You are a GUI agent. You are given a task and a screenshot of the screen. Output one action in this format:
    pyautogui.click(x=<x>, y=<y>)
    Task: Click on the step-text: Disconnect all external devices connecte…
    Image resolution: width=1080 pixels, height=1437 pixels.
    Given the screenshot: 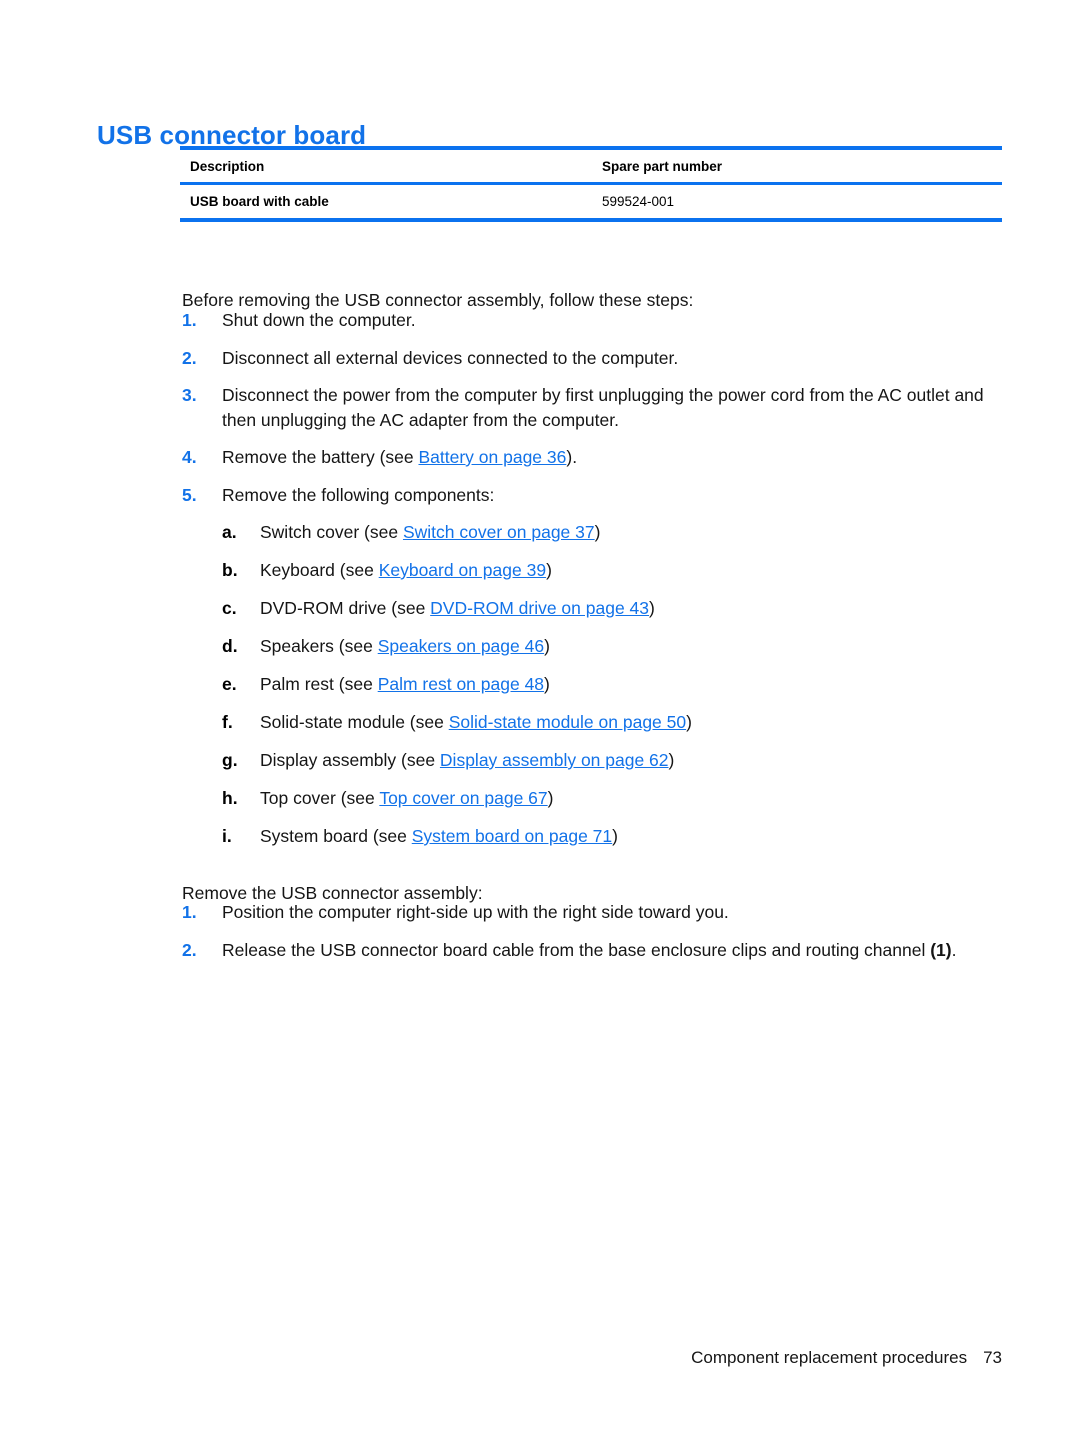 What is the action you would take?
    pyautogui.click(x=450, y=358)
    